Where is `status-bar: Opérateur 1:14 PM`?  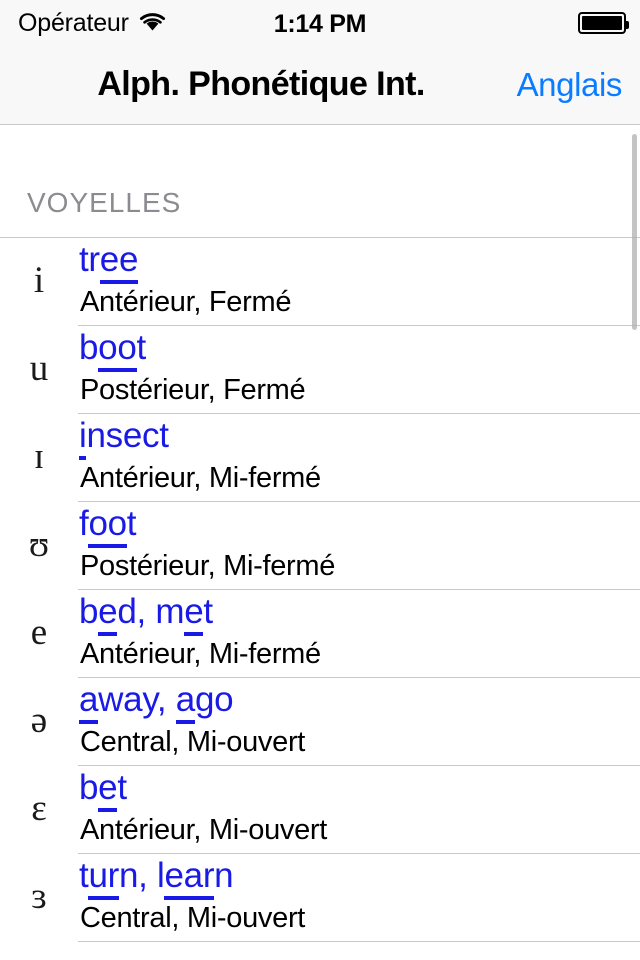 status-bar: Opérateur 1:14 PM is located at coordinates (320, 23).